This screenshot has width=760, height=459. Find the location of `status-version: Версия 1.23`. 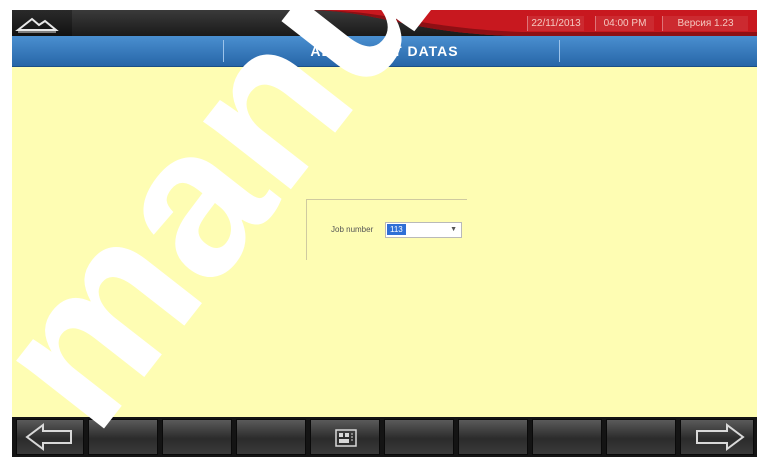

status-version: Версия 1.23 is located at coordinates (705, 23).